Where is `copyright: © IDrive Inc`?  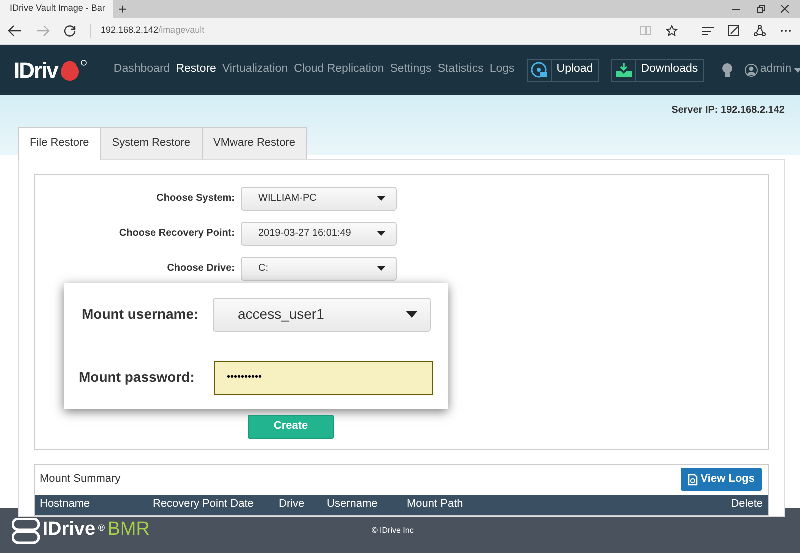
copyright: © IDrive Inc is located at coordinates (393, 530).